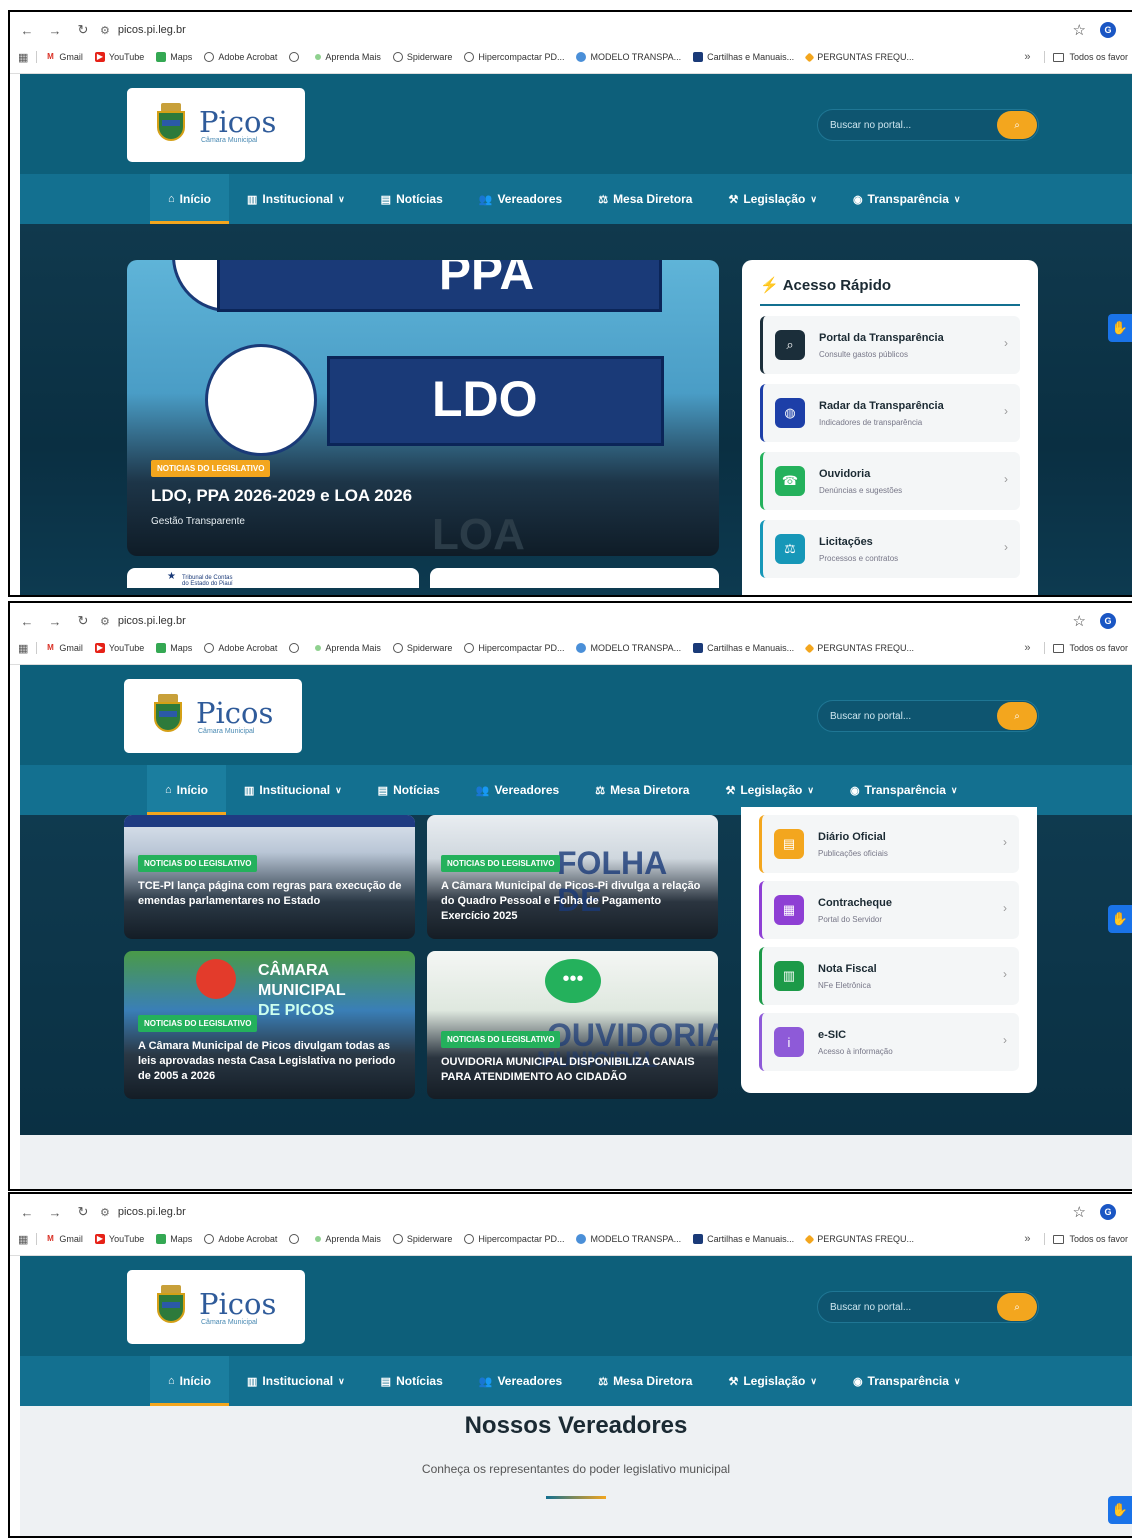 This screenshot has width=1132, height=1540. What do you see at coordinates (273, 578) in the screenshot?
I see `news-card-peek: ★ Tribunal de Contas do Estado do Piauí` at bounding box center [273, 578].